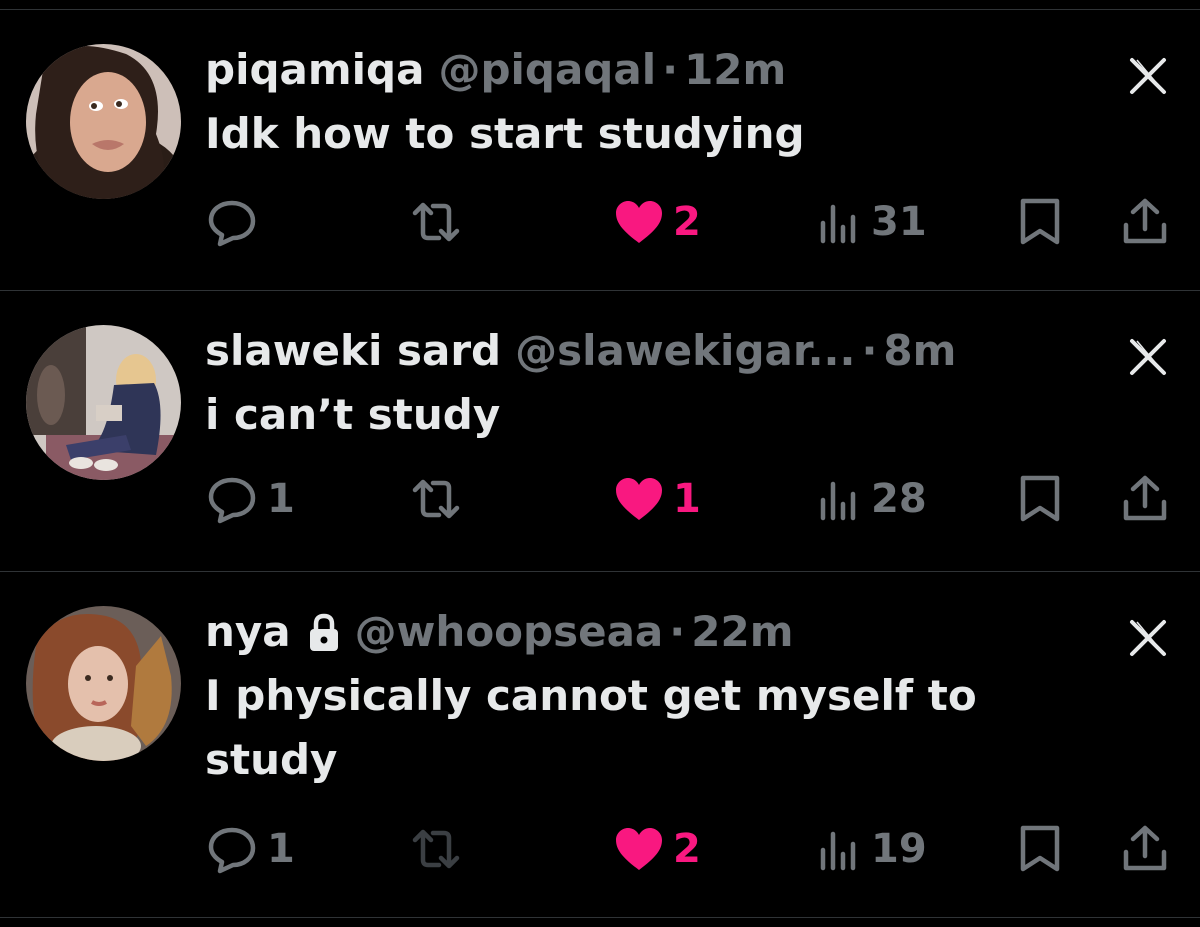 The height and width of the screenshot is (927, 1200). I want to click on display-name: slaweki sard, so click(353, 351).